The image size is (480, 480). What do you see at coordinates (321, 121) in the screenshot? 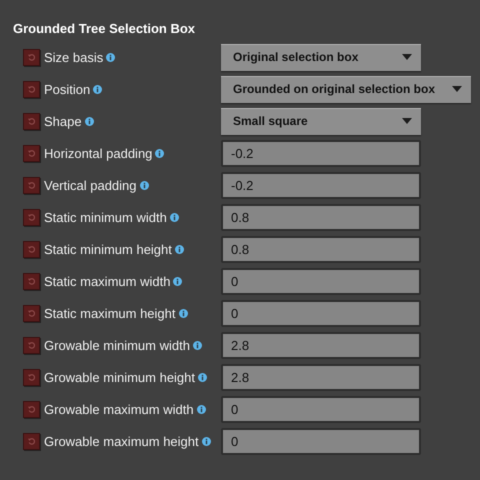
I see `dropdown: Small square` at bounding box center [321, 121].